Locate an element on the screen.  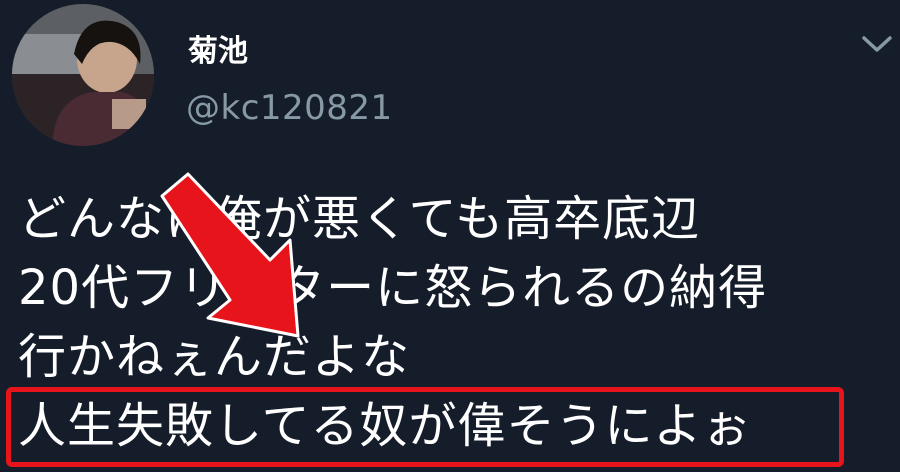
arrow-annotation-icon is located at coordinates (235, 258).